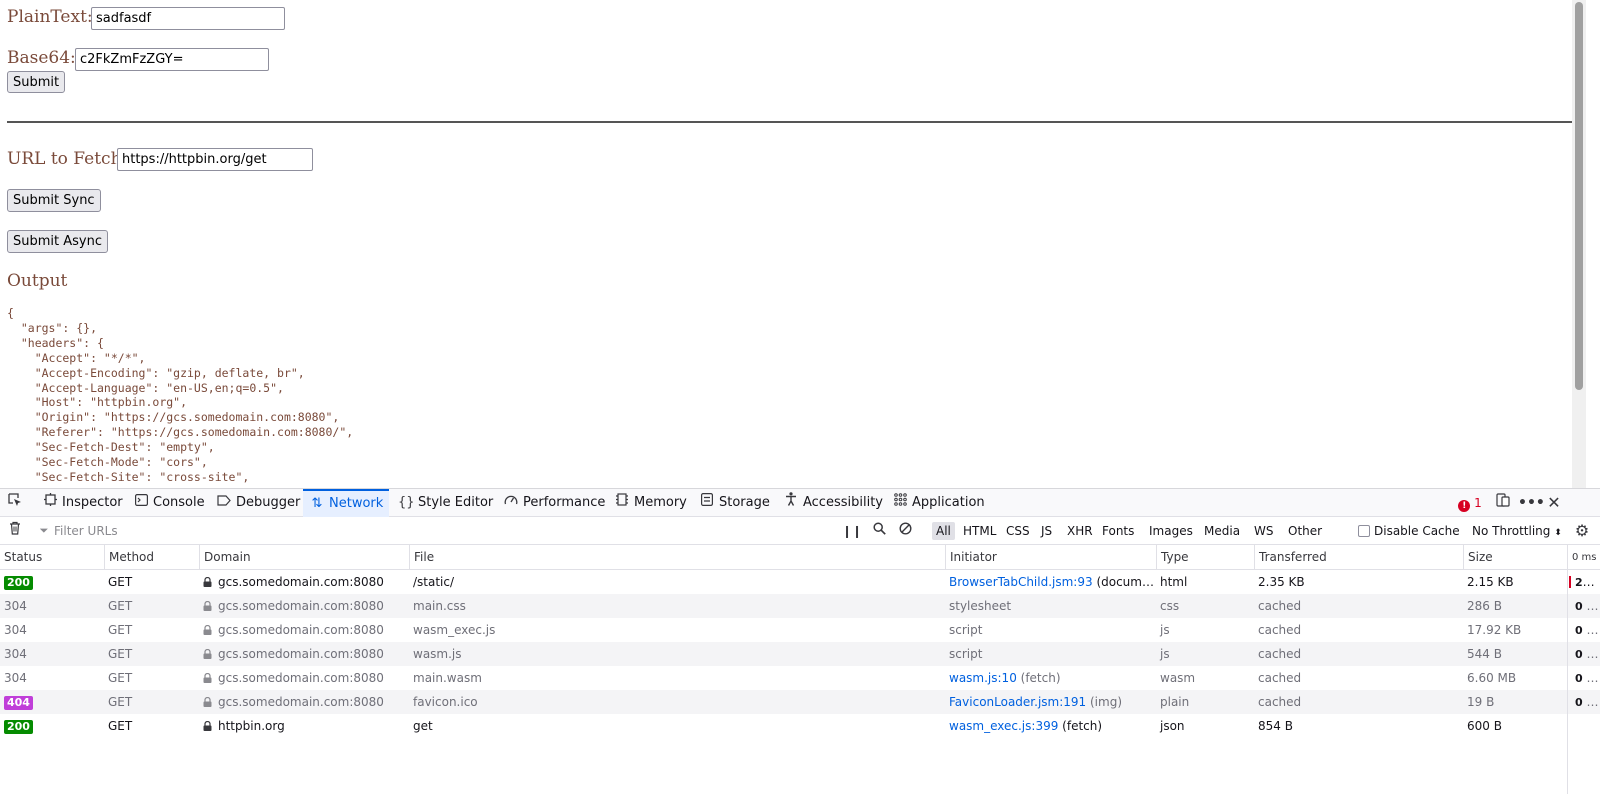 The image size is (1600, 794). Describe the element at coordinates (1554, 503) in the screenshot. I see `close-icon: ✕` at that location.